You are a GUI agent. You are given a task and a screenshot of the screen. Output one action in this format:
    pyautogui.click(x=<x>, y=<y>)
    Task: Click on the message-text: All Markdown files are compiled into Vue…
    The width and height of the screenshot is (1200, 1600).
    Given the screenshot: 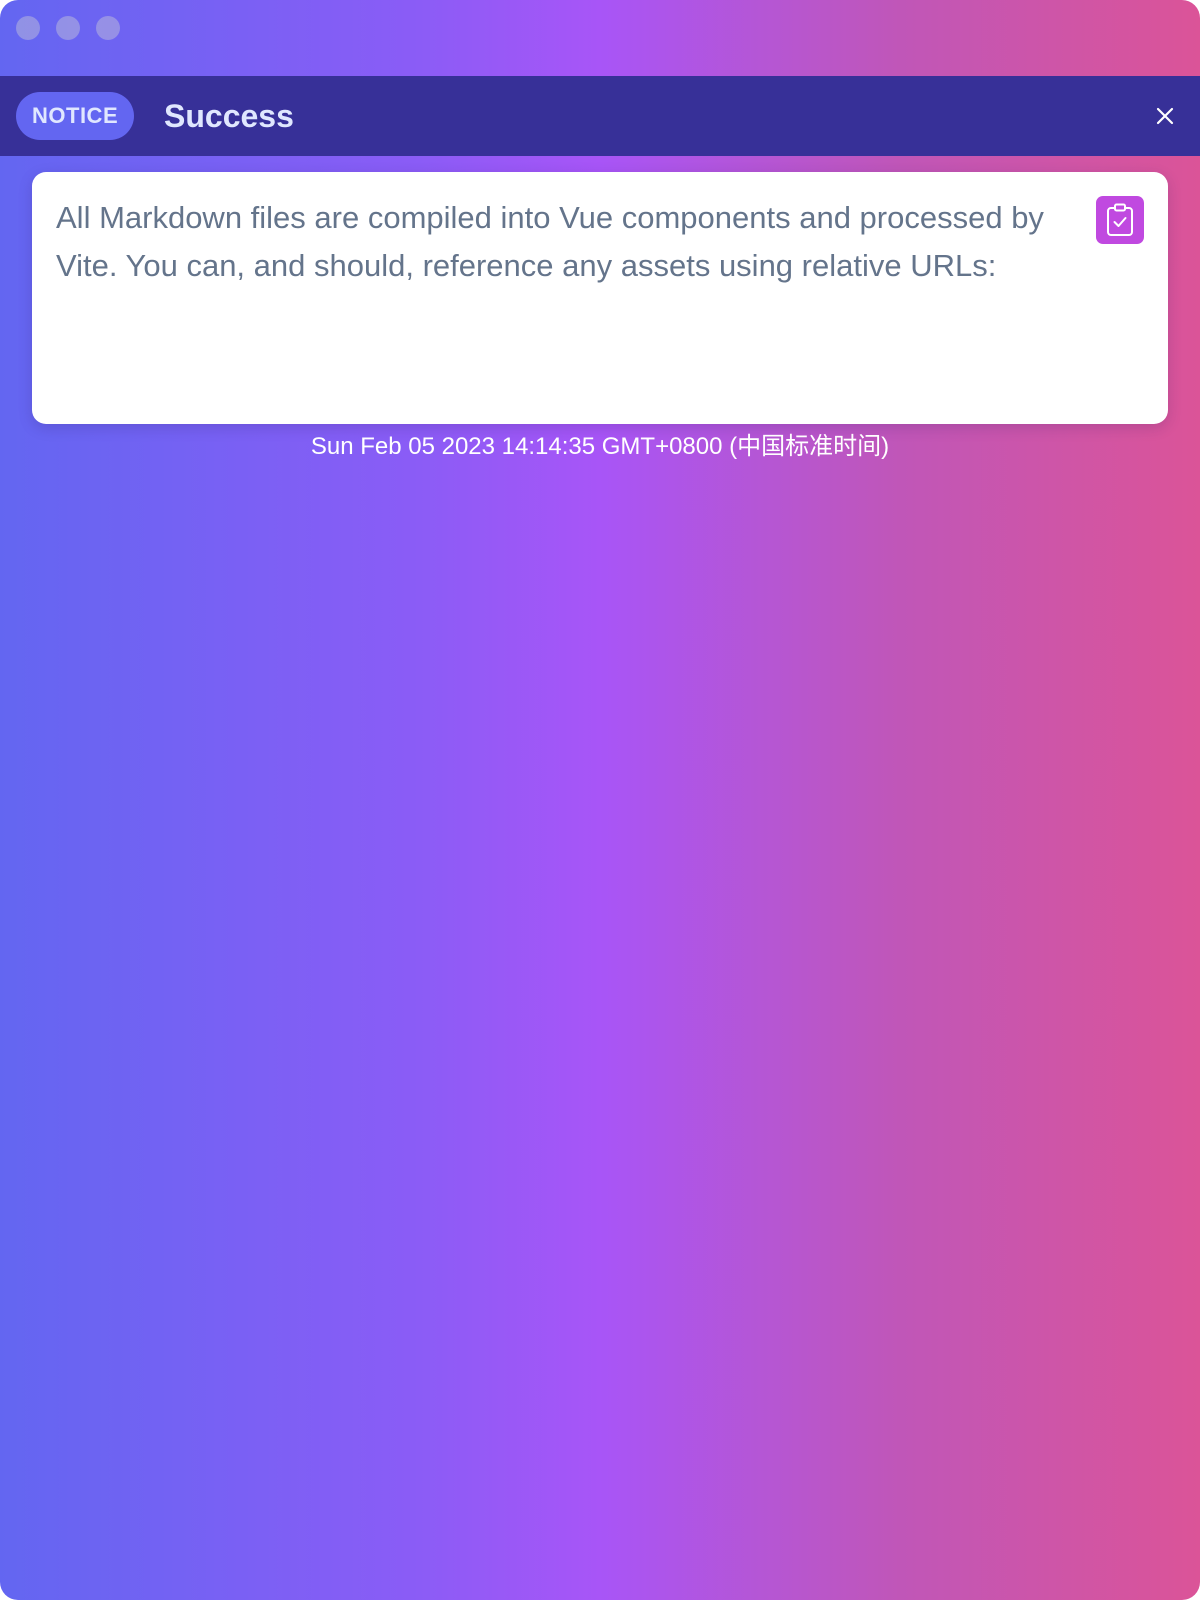 What is the action you would take?
    pyautogui.click(x=550, y=241)
    